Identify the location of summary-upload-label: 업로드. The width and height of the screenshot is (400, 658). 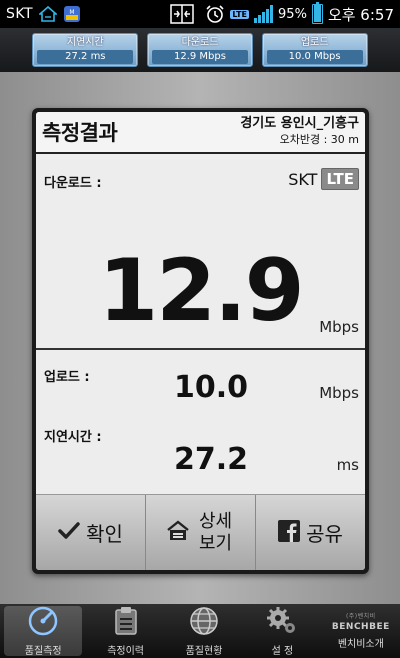
(314, 42).